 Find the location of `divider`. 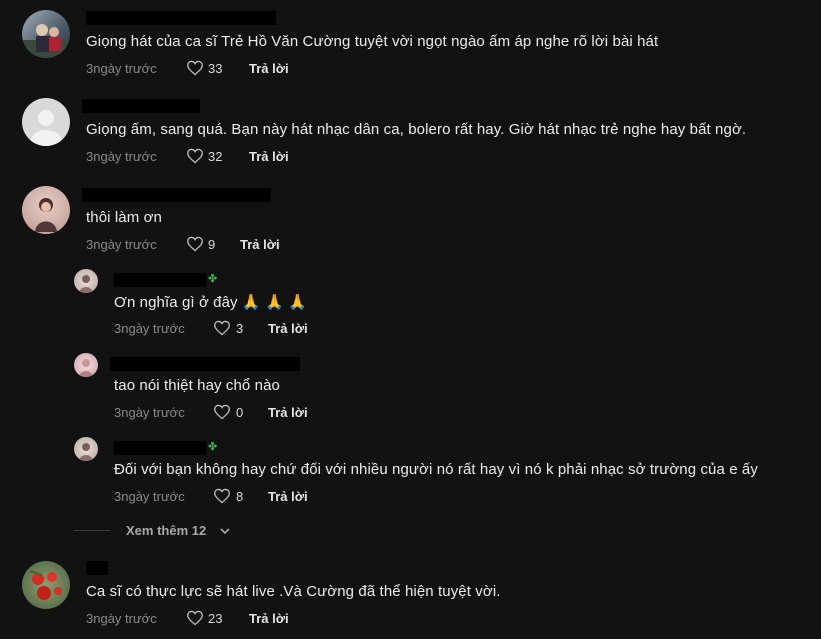

divider is located at coordinates (92, 530).